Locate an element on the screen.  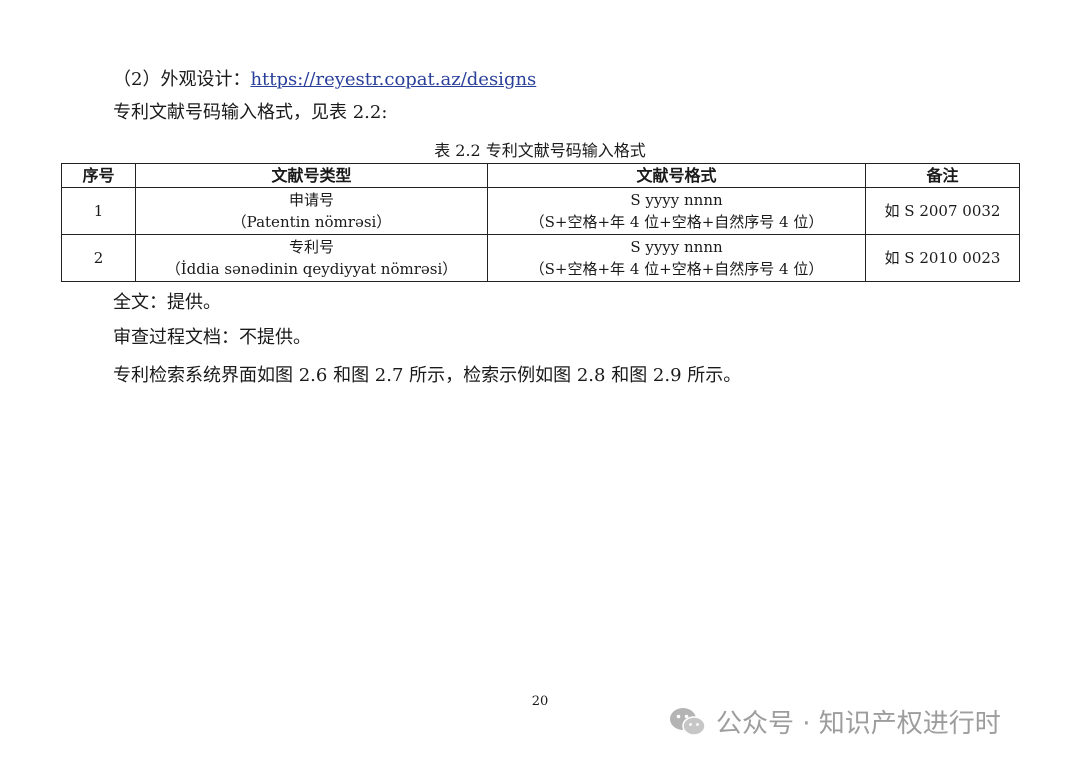
type-local: （Patentin nömrəsi） is located at coordinates (311, 222).